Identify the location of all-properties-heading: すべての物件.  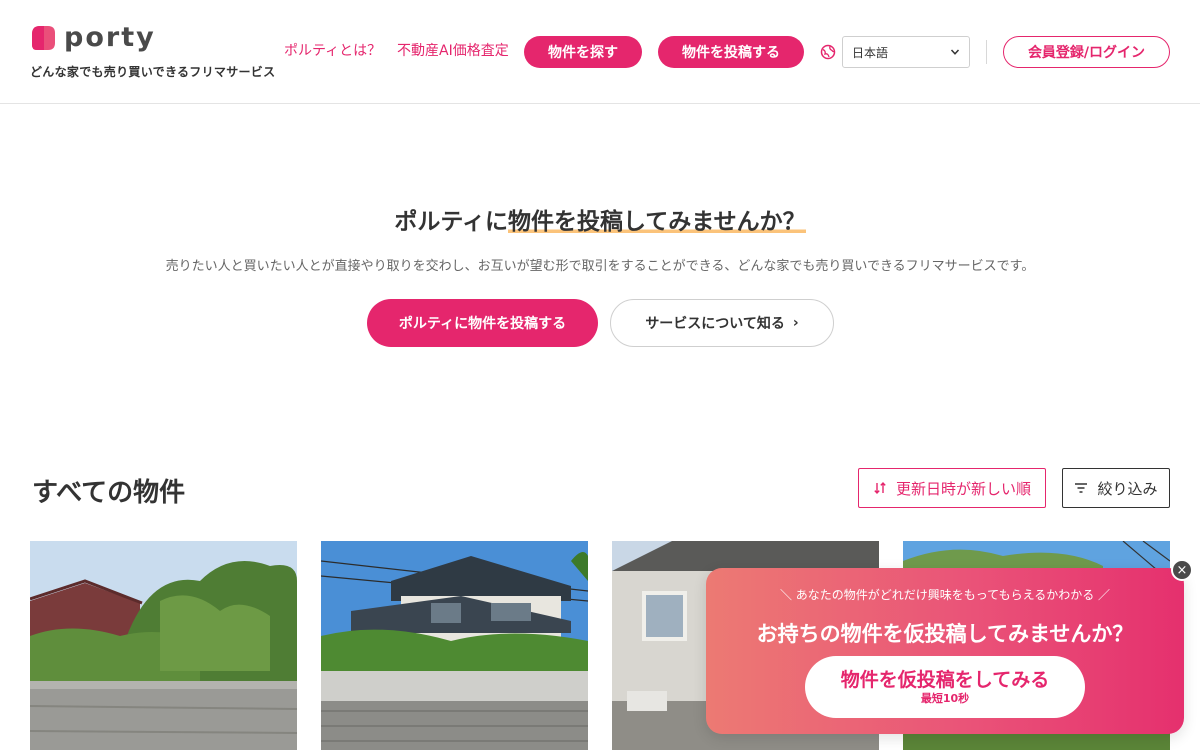
(109, 493).